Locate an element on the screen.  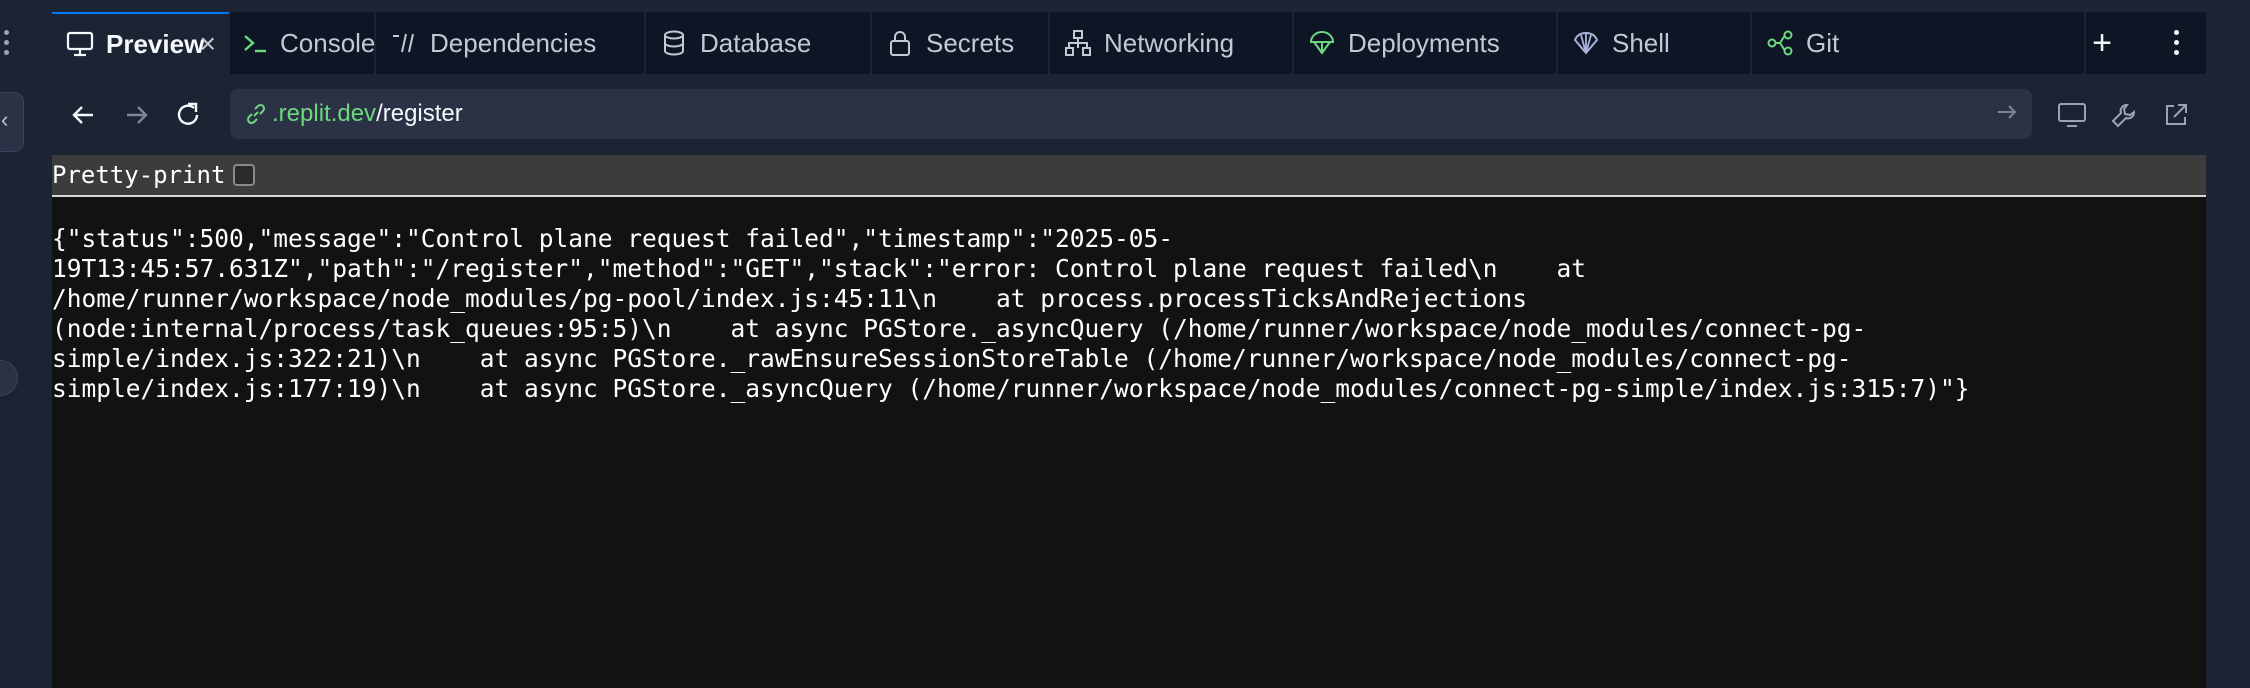
tab-console: Console is located at coordinates (303, 43).